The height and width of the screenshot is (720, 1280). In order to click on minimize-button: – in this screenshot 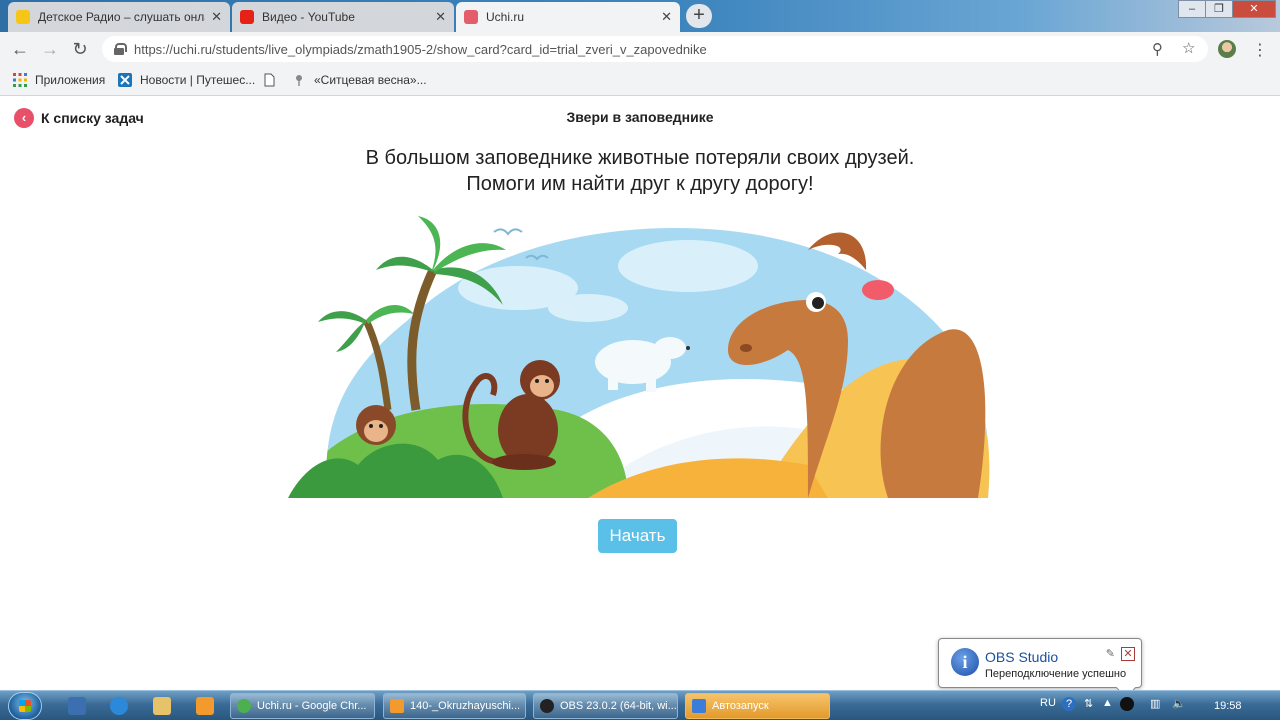, I will do `click(1192, 9)`.